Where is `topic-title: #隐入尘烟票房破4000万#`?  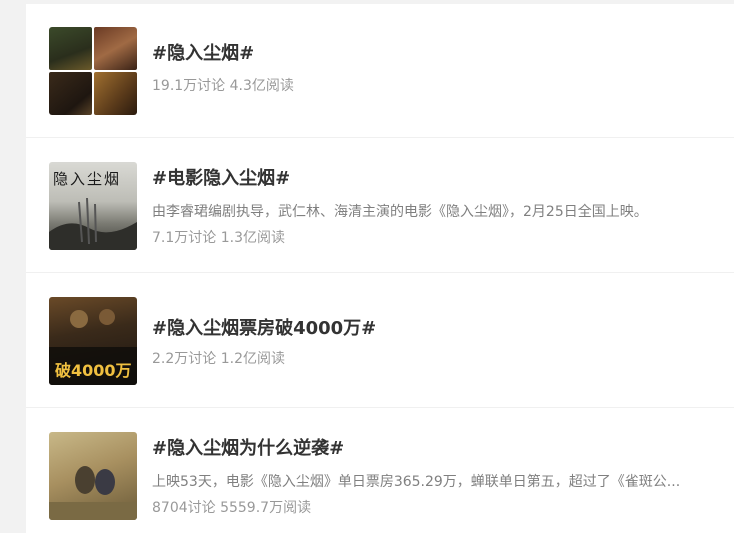
topic-title: #隐入尘烟票房破4000万# is located at coordinates (264, 329).